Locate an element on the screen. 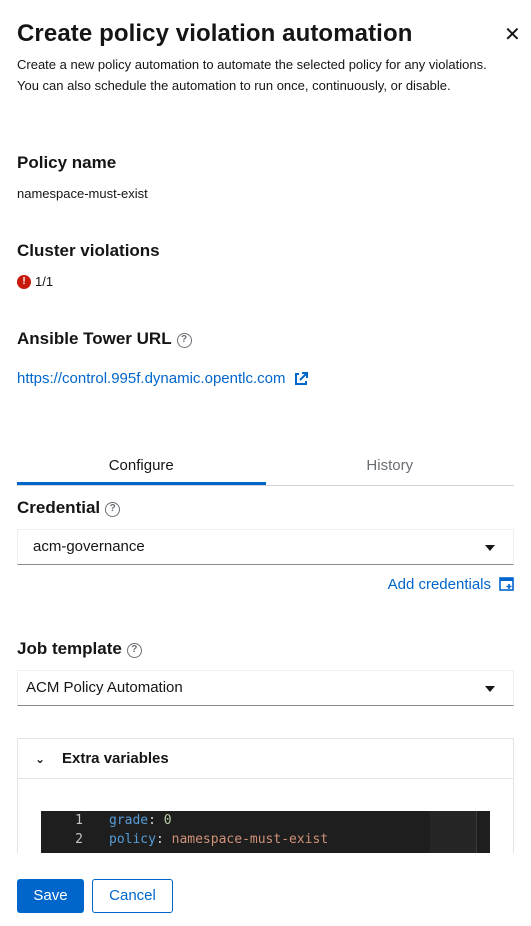  modal-footer: Save Cancel is located at coordinates (265, 889).